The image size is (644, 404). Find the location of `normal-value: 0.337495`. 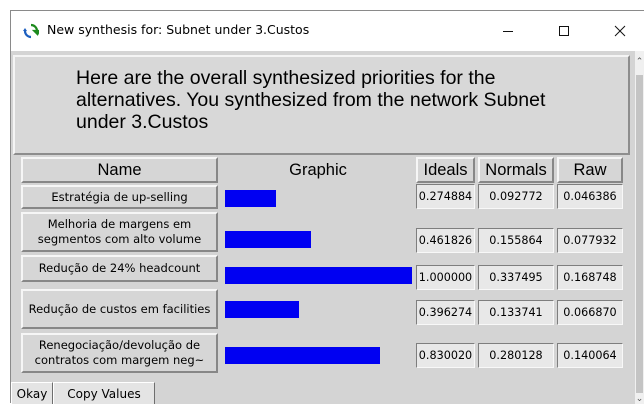

normal-value: 0.337495 is located at coordinates (516, 277).